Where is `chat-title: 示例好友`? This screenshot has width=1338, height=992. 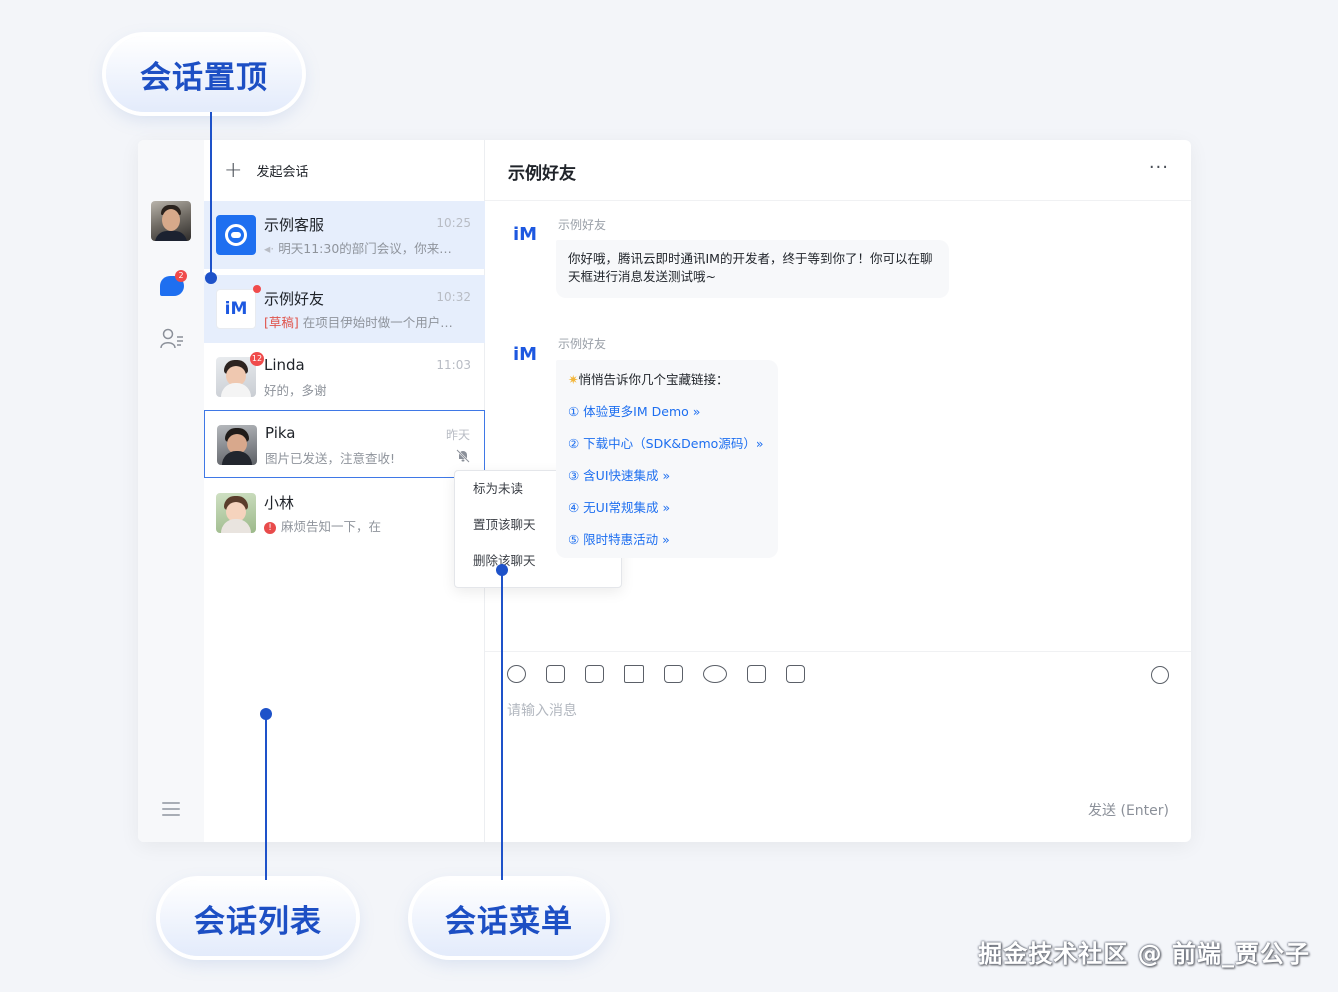 chat-title: 示例好友 is located at coordinates (542, 174).